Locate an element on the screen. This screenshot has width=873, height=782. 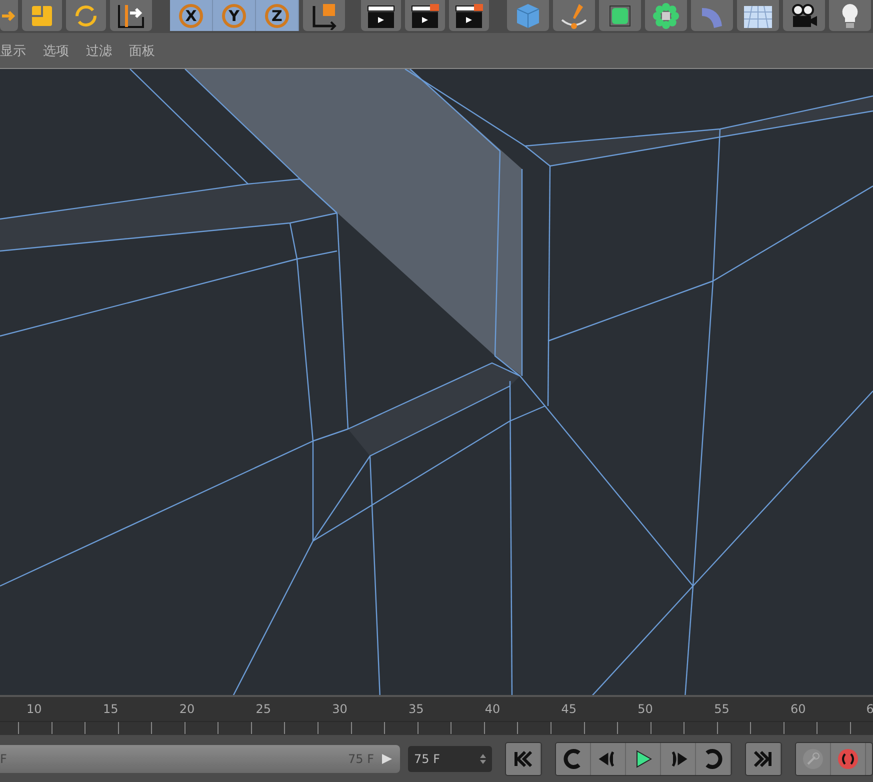
menu-item: 选项 is located at coordinates (56, 51).